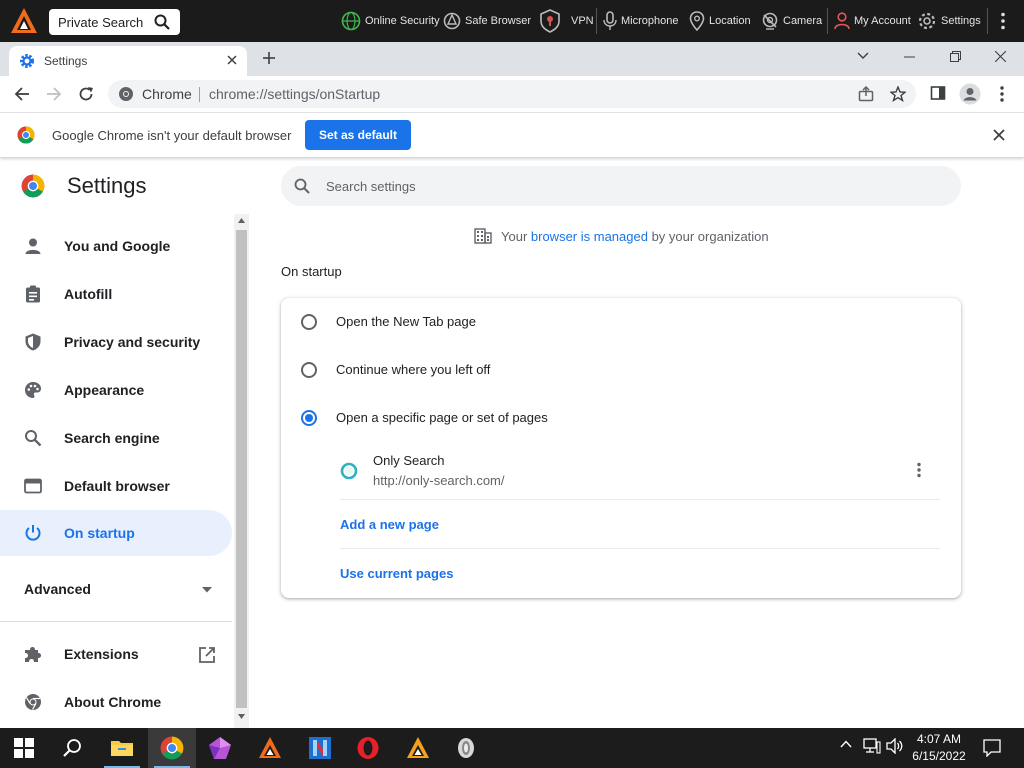 The image size is (1024, 768). What do you see at coordinates (697, 21) in the screenshot?
I see `location-pin-icon` at bounding box center [697, 21].